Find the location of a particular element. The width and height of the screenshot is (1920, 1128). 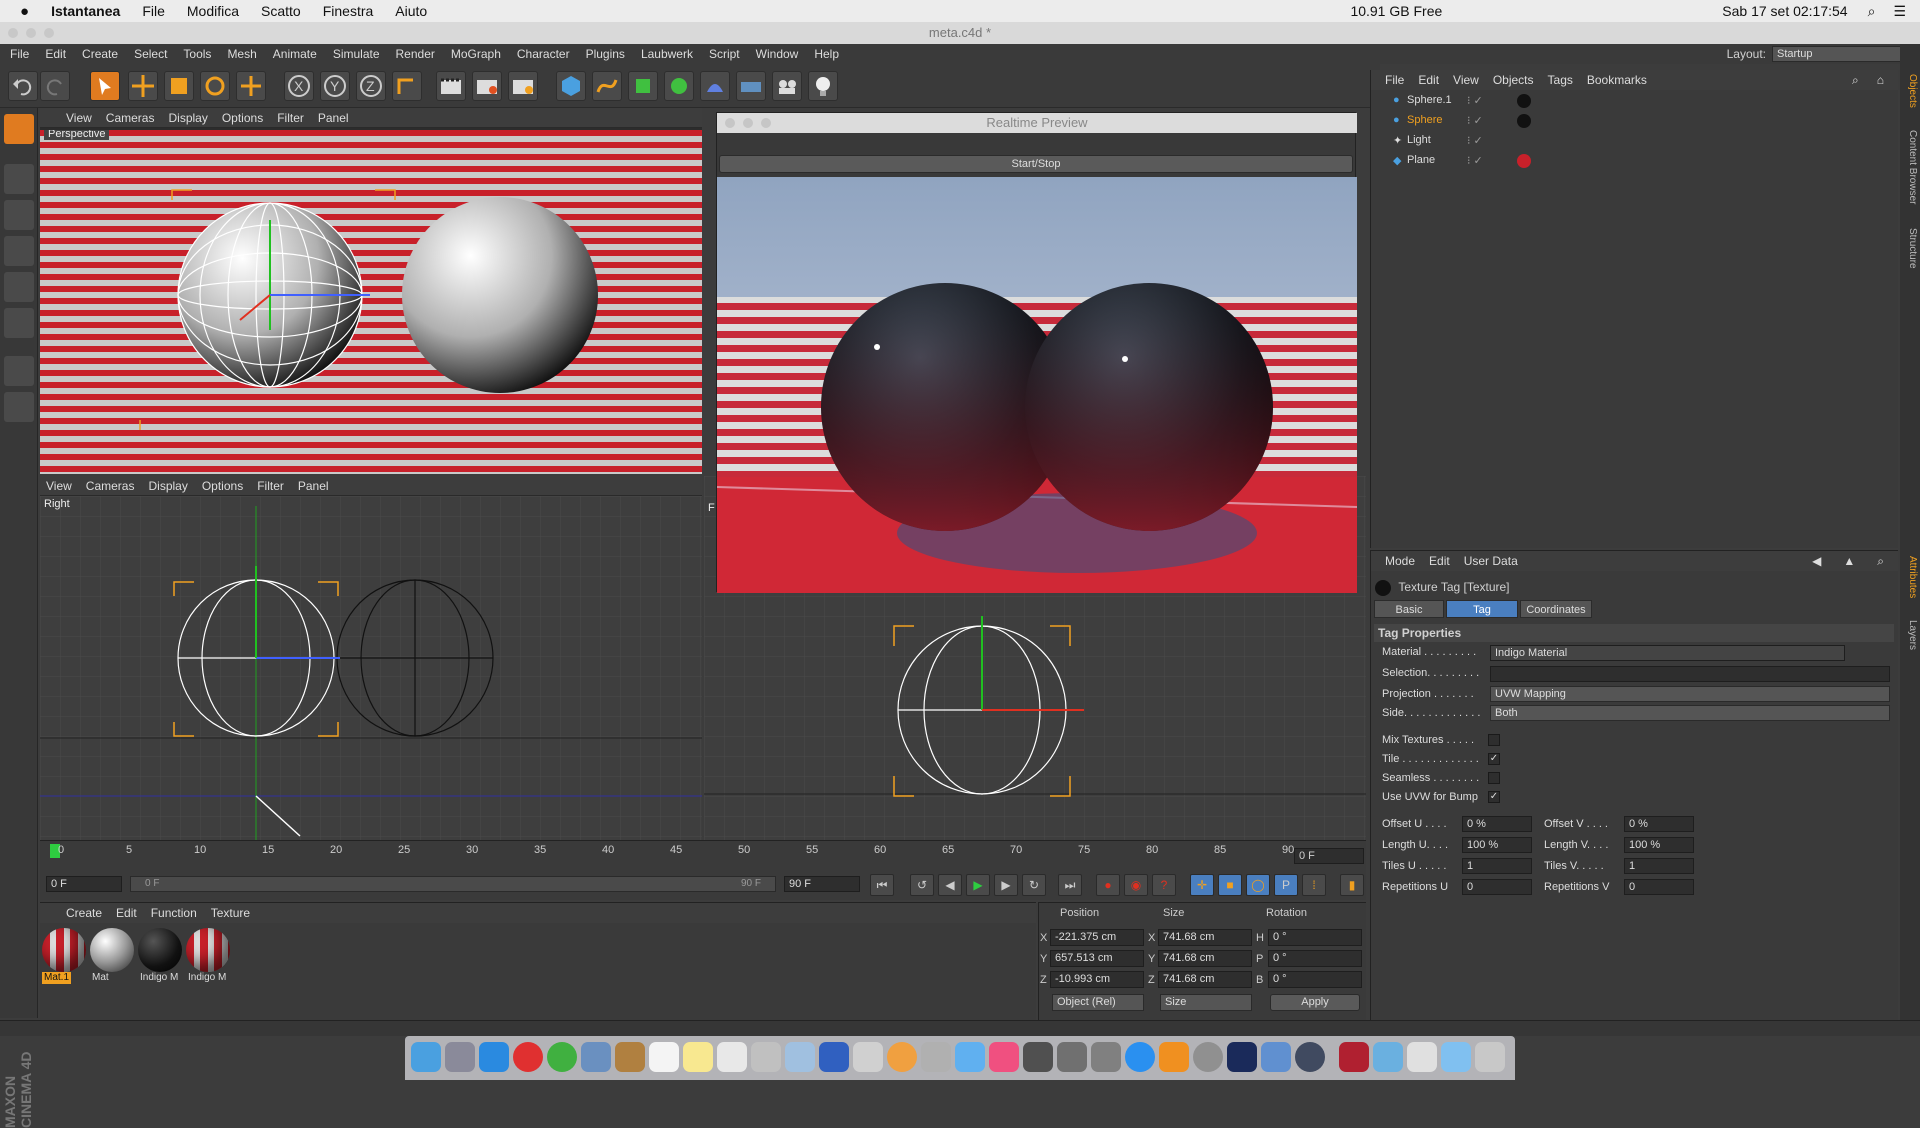

obj-menu-bookmarks: Bookmarks is located at coordinates (1617, 80).